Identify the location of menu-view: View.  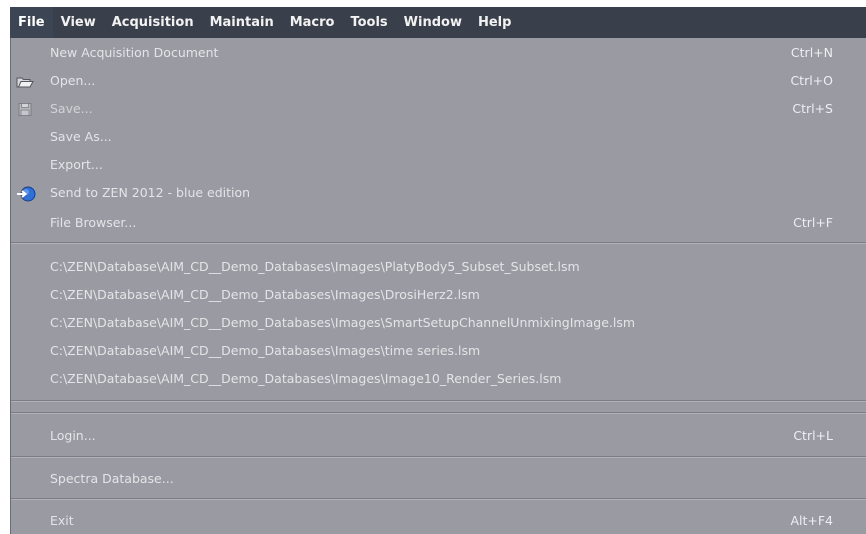
(78, 22).